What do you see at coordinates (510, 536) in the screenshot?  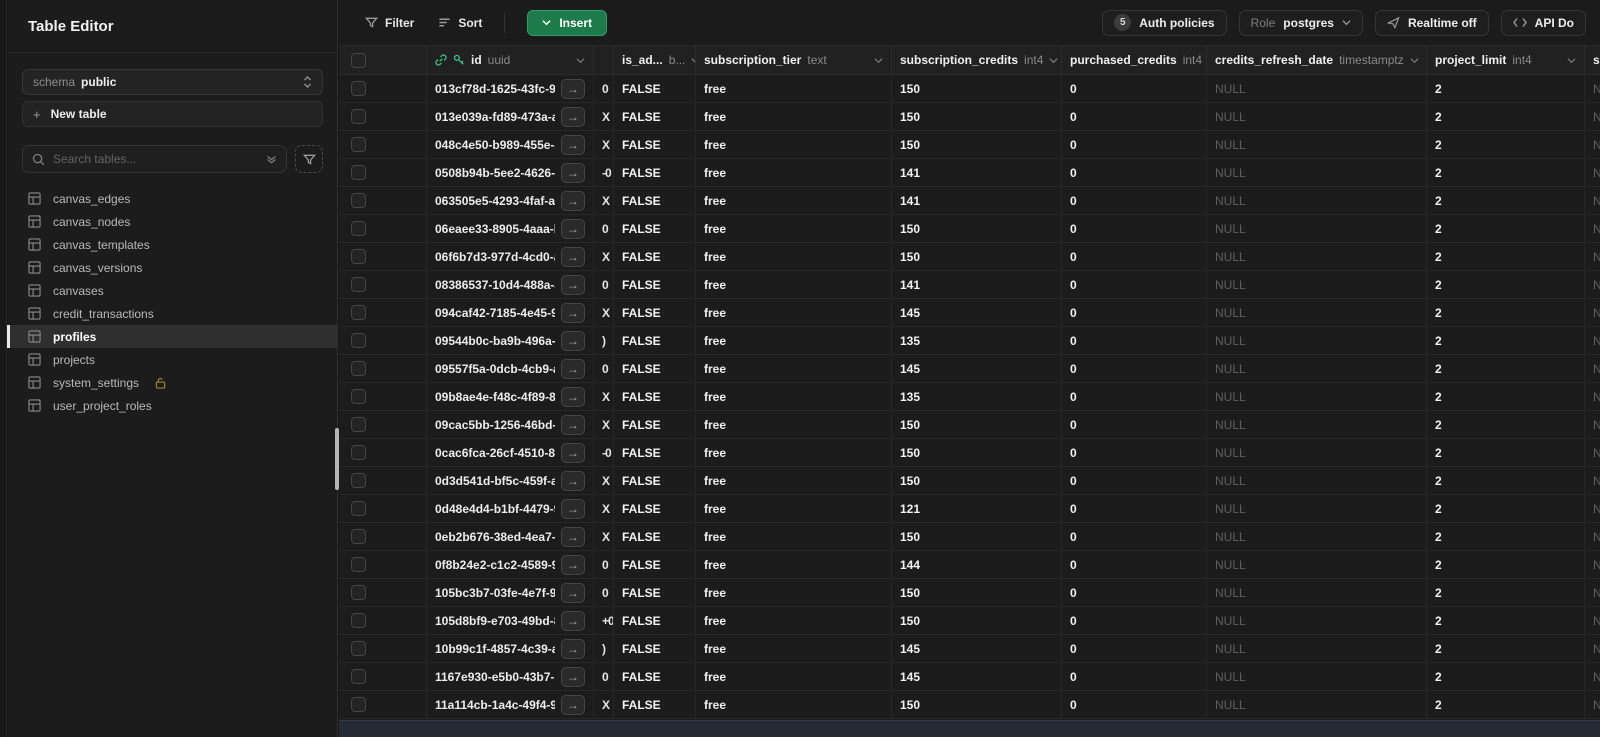 I see `cell-id: 0eb2b676-38ed-4ea7-9dad-38e6... →` at bounding box center [510, 536].